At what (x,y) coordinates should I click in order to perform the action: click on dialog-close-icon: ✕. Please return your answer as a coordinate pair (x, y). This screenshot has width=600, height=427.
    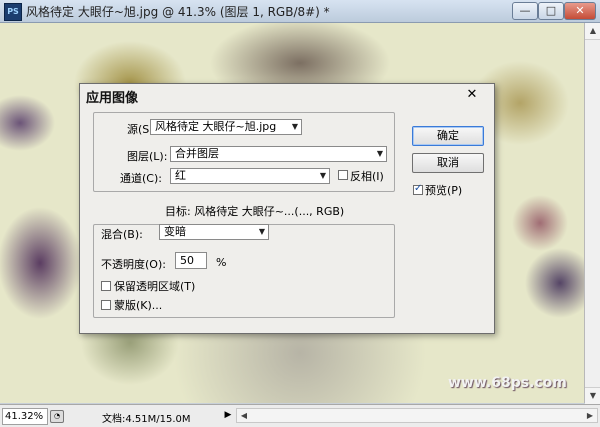
    Looking at the image, I should click on (472, 95).